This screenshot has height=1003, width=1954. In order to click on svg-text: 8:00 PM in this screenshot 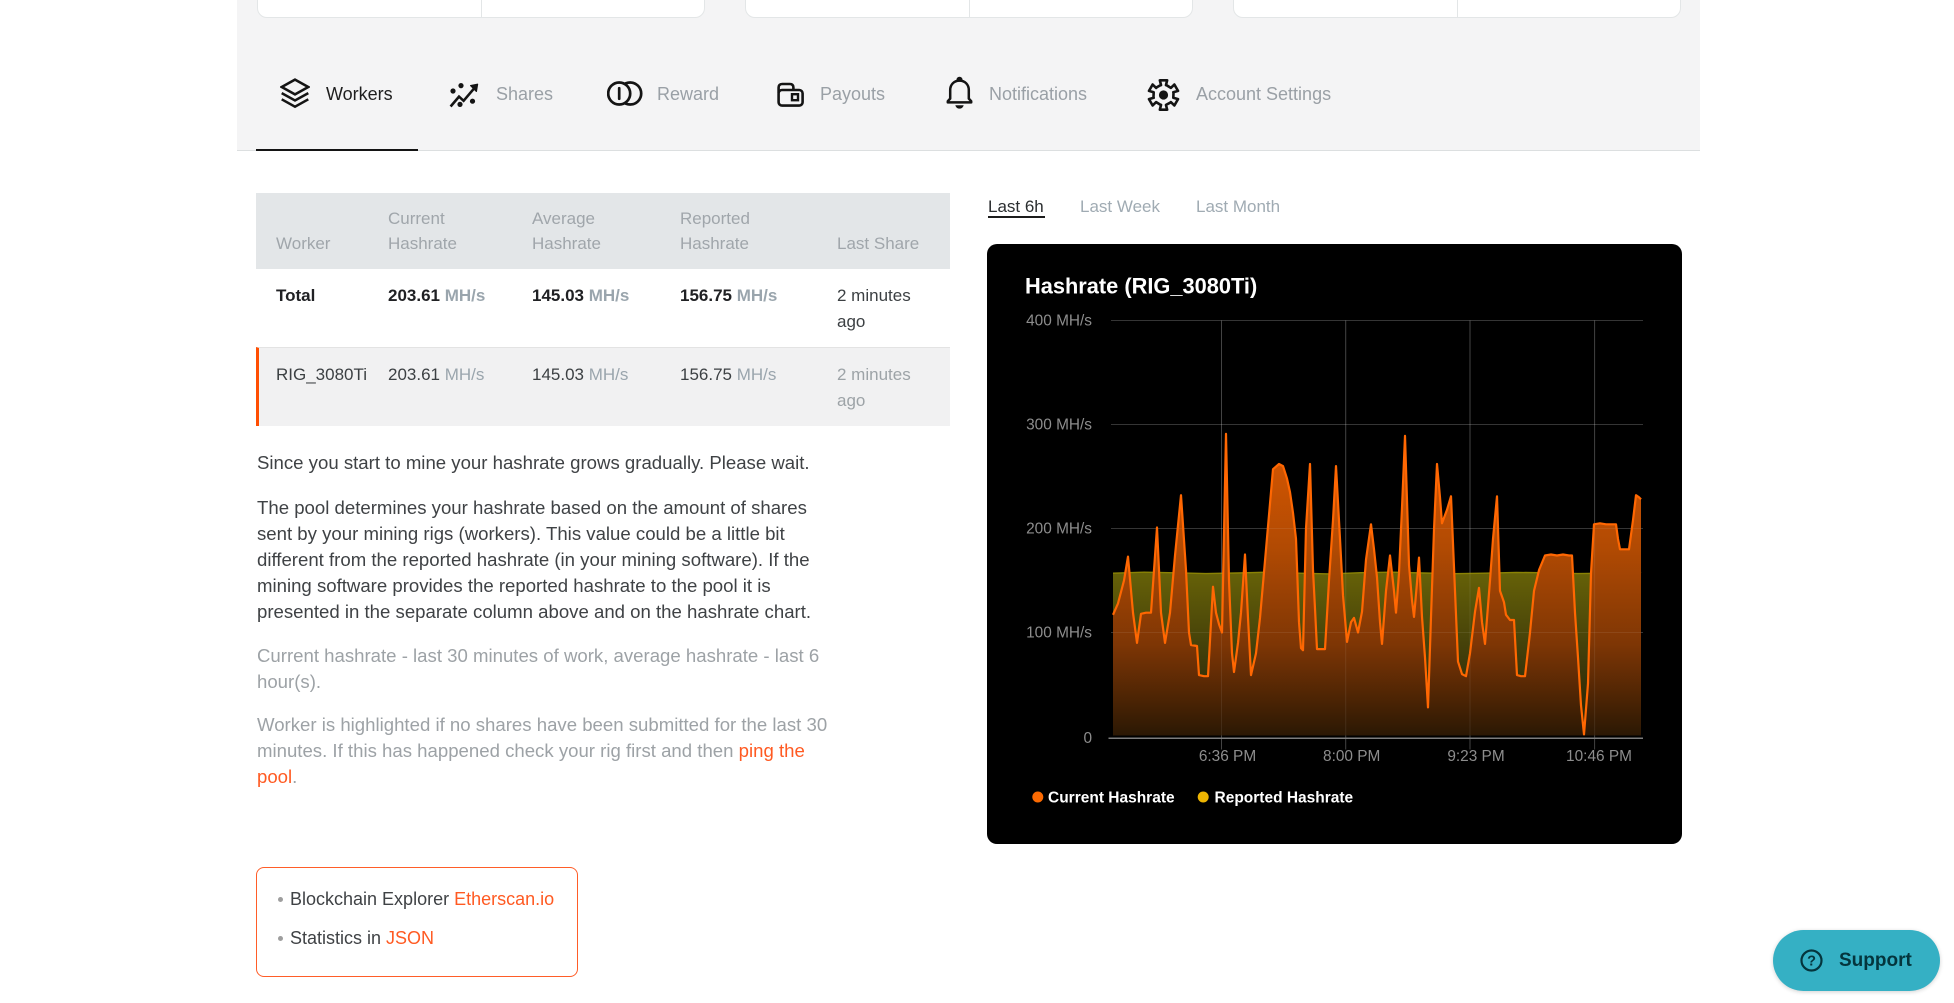, I will do `click(1351, 756)`.